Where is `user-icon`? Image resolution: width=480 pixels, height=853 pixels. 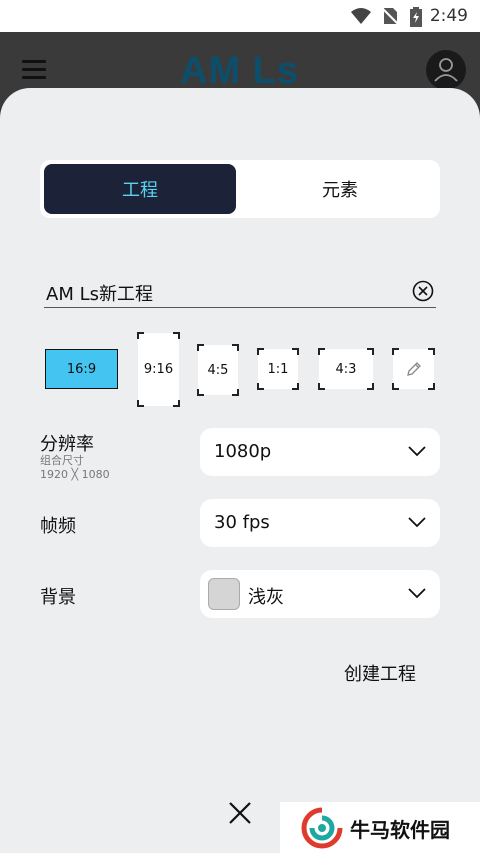 user-icon is located at coordinates (446, 70).